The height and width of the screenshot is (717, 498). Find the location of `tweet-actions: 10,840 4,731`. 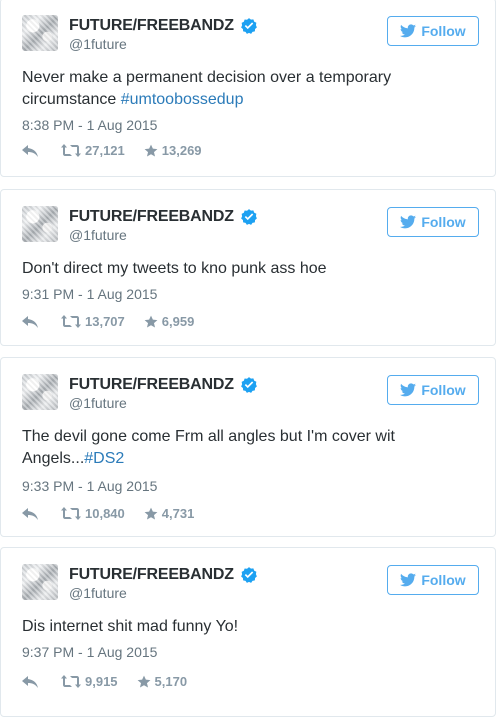

tweet-actions: 10,840 4,731 is located at coordinates (108, 513).